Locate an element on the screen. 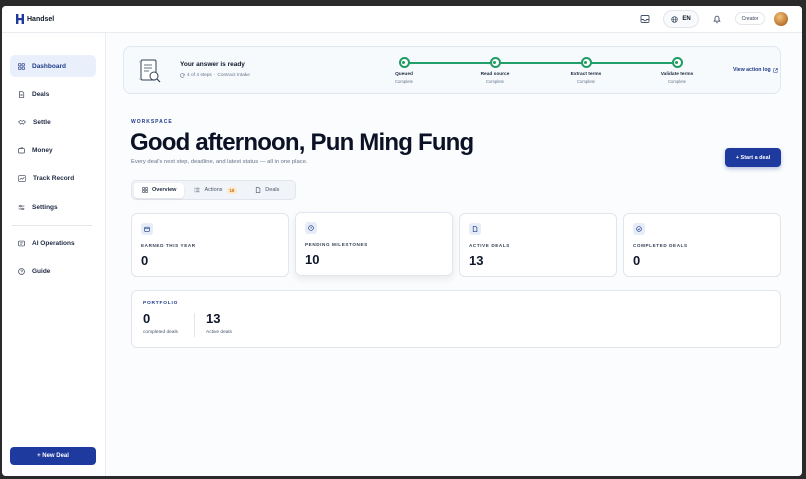 The image size is (806, 479). answer-progress: 4 of 4 steps · Contract Intake is located at coordinates (215, 75).